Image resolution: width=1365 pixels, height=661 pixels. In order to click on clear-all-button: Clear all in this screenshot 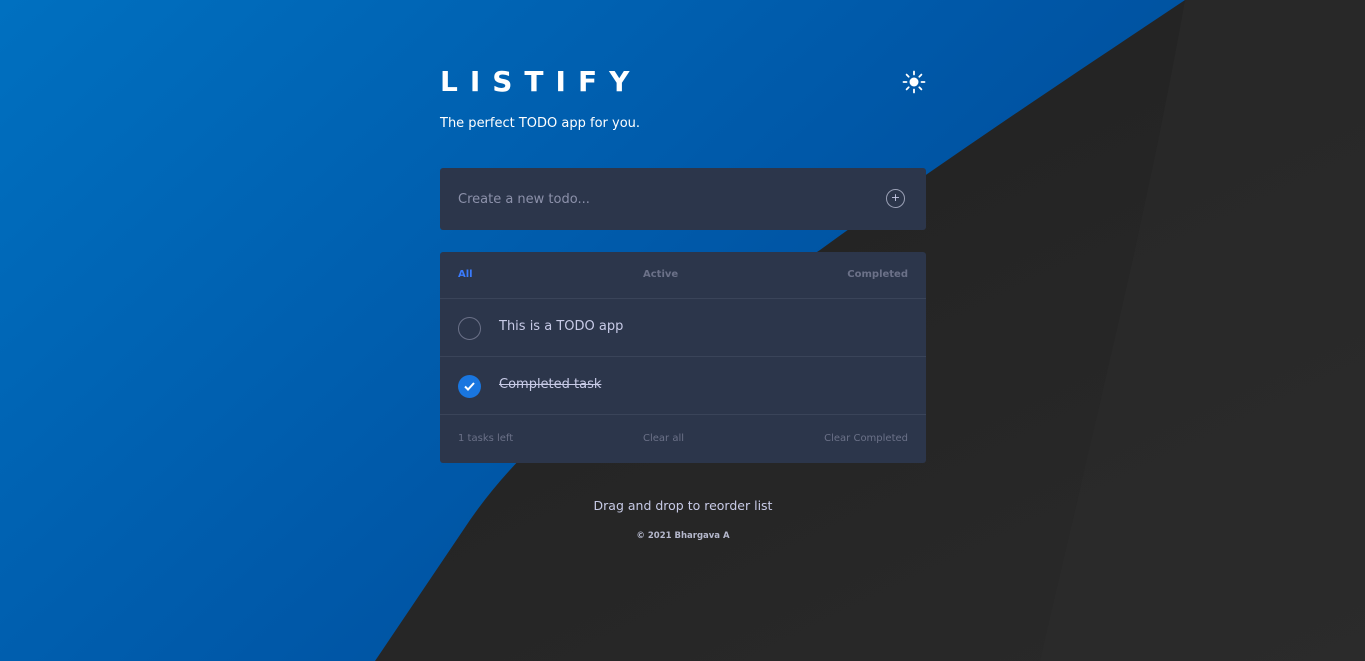, I will do `click(663, 439)`.